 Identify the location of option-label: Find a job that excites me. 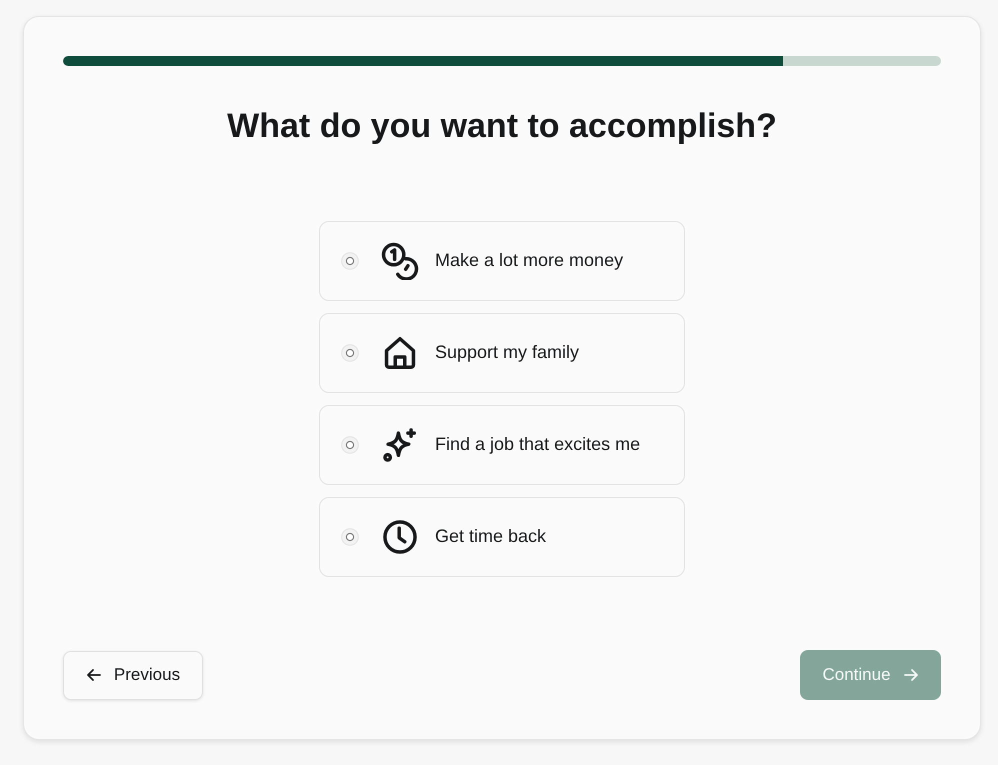
(537, 444).